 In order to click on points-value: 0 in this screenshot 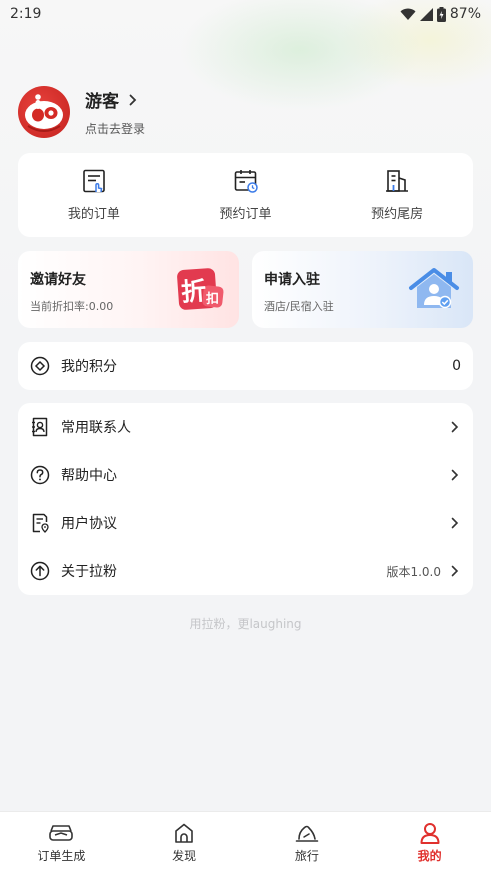, I will do `click(456, 366)`.